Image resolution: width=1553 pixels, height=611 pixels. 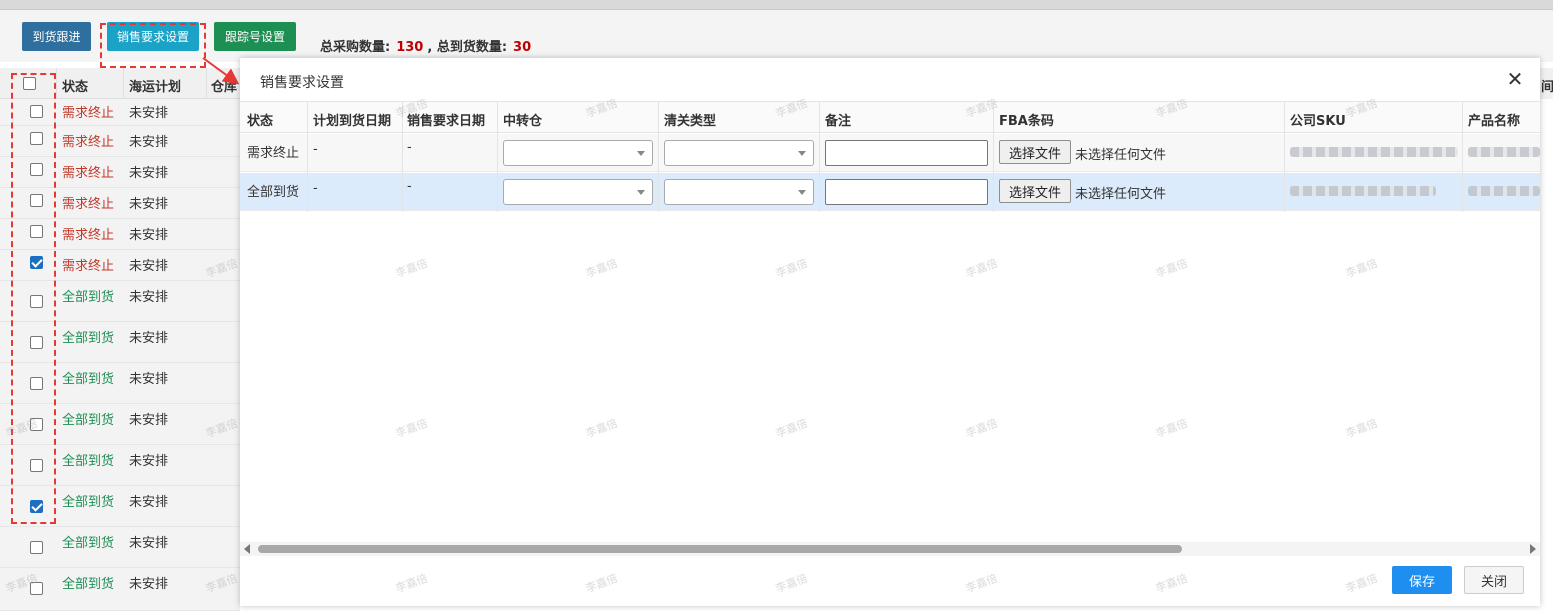 What do you see at coordinates (273, 153) in the screenshot?
I see `row-status: 需求终止` at bounding box center [273, 153].